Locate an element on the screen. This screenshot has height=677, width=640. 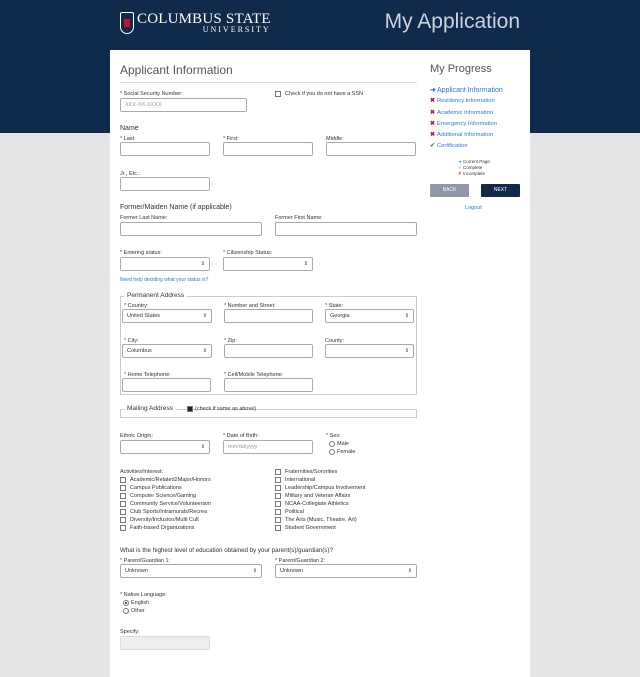
activity-label: NCAA-Collegiate Athletics is located at coordinates (317, 504).